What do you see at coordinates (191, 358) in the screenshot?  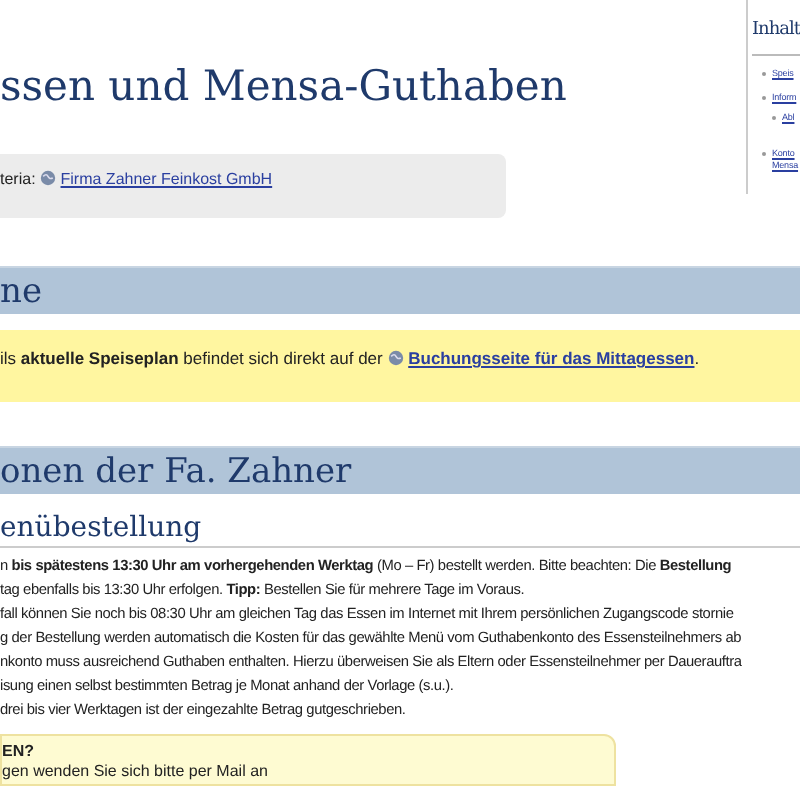 I see `notice-text: ils aktuelle Speiseplan befindet sich direkt auf der` at bounding box center [191, 358].